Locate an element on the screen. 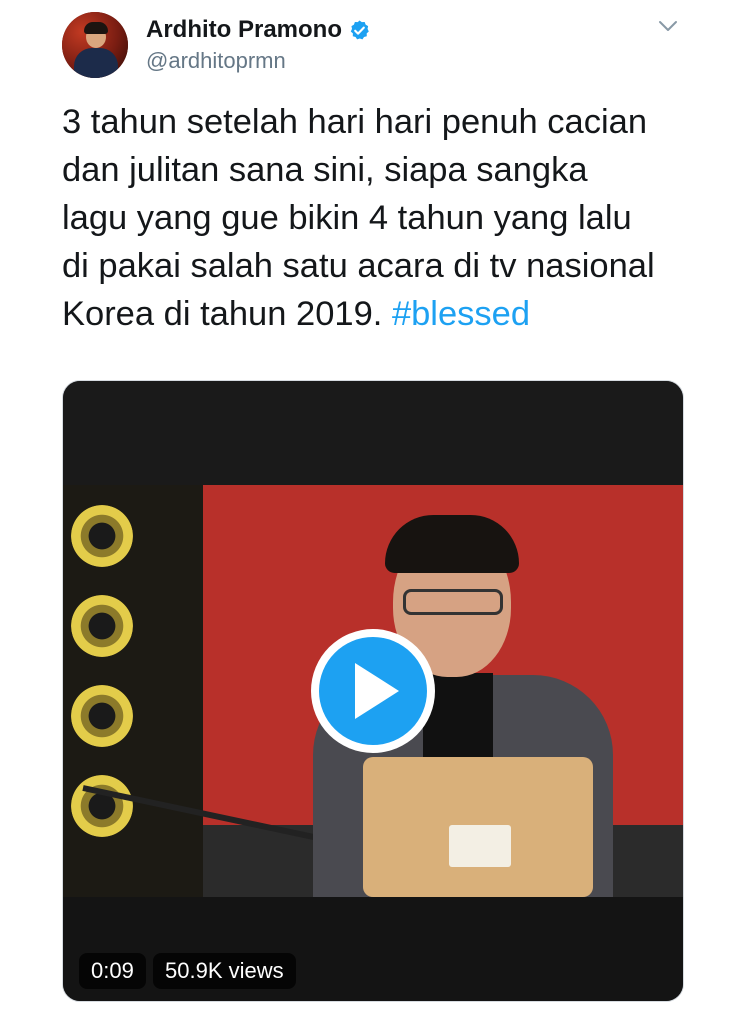  speaker-stack is located at coordinates (133, 691).